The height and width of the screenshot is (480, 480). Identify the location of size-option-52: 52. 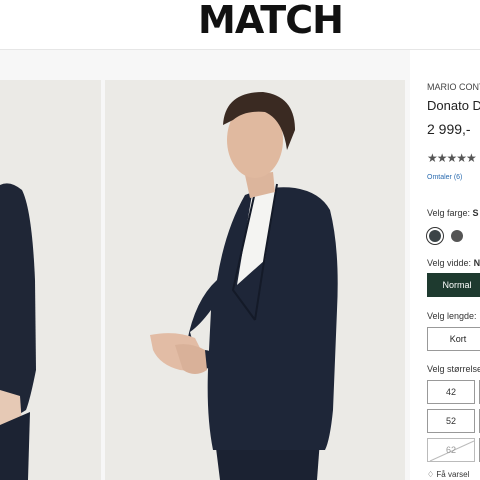
(451, 421).